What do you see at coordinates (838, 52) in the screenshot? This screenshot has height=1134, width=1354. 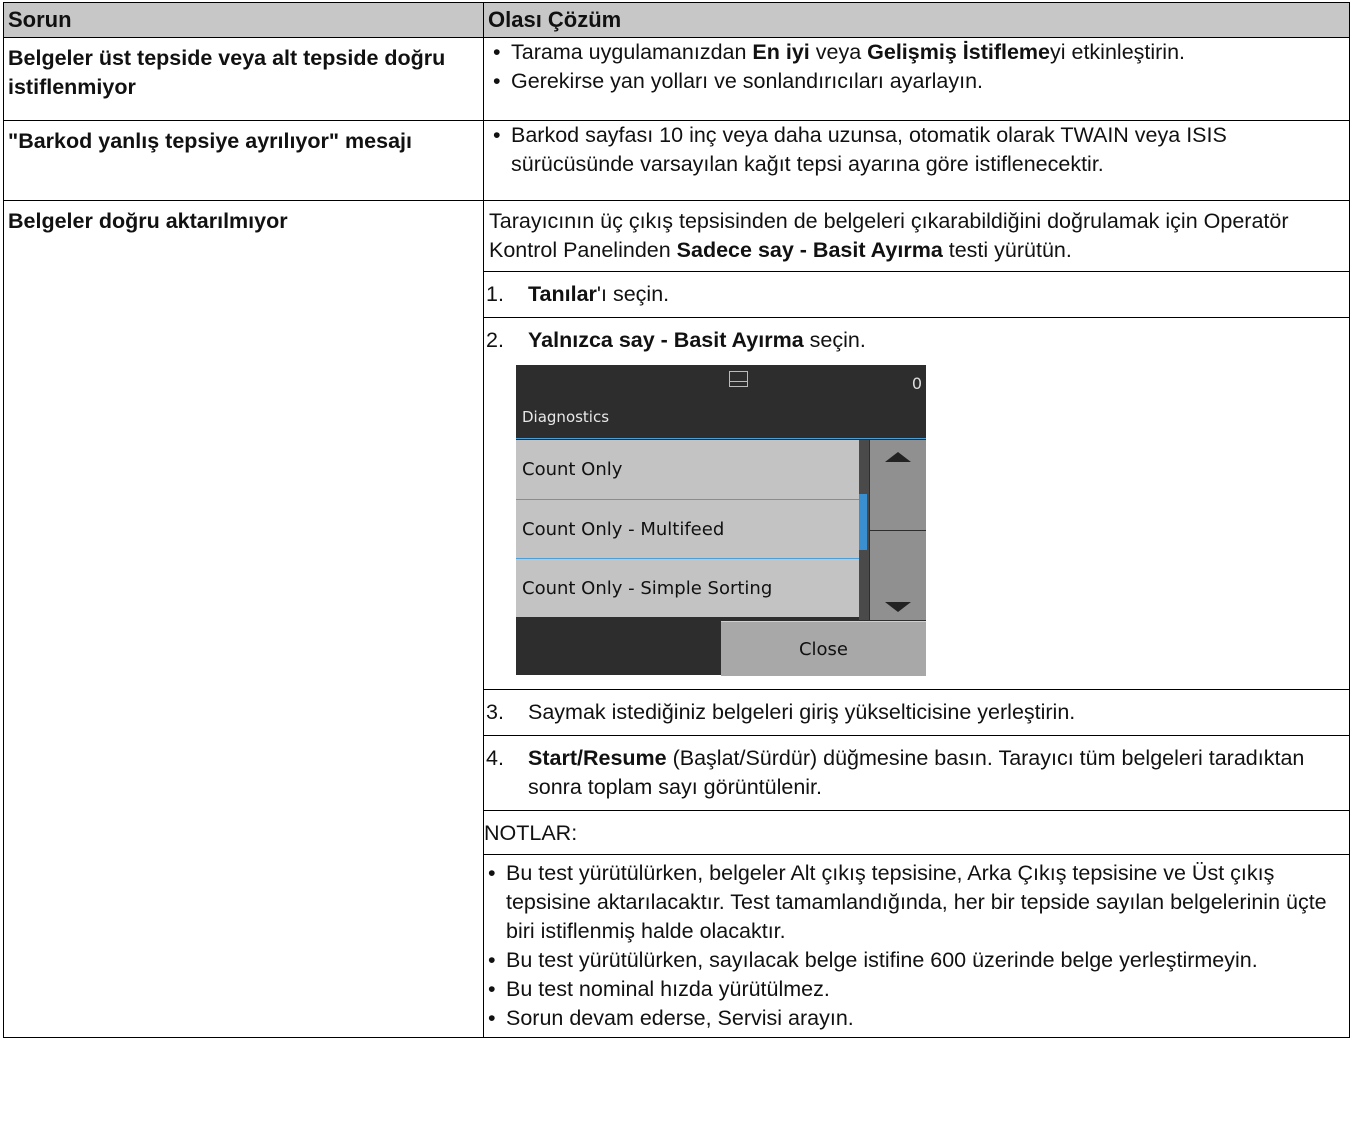 I see `text: veya` at bounding box center [838, 52].